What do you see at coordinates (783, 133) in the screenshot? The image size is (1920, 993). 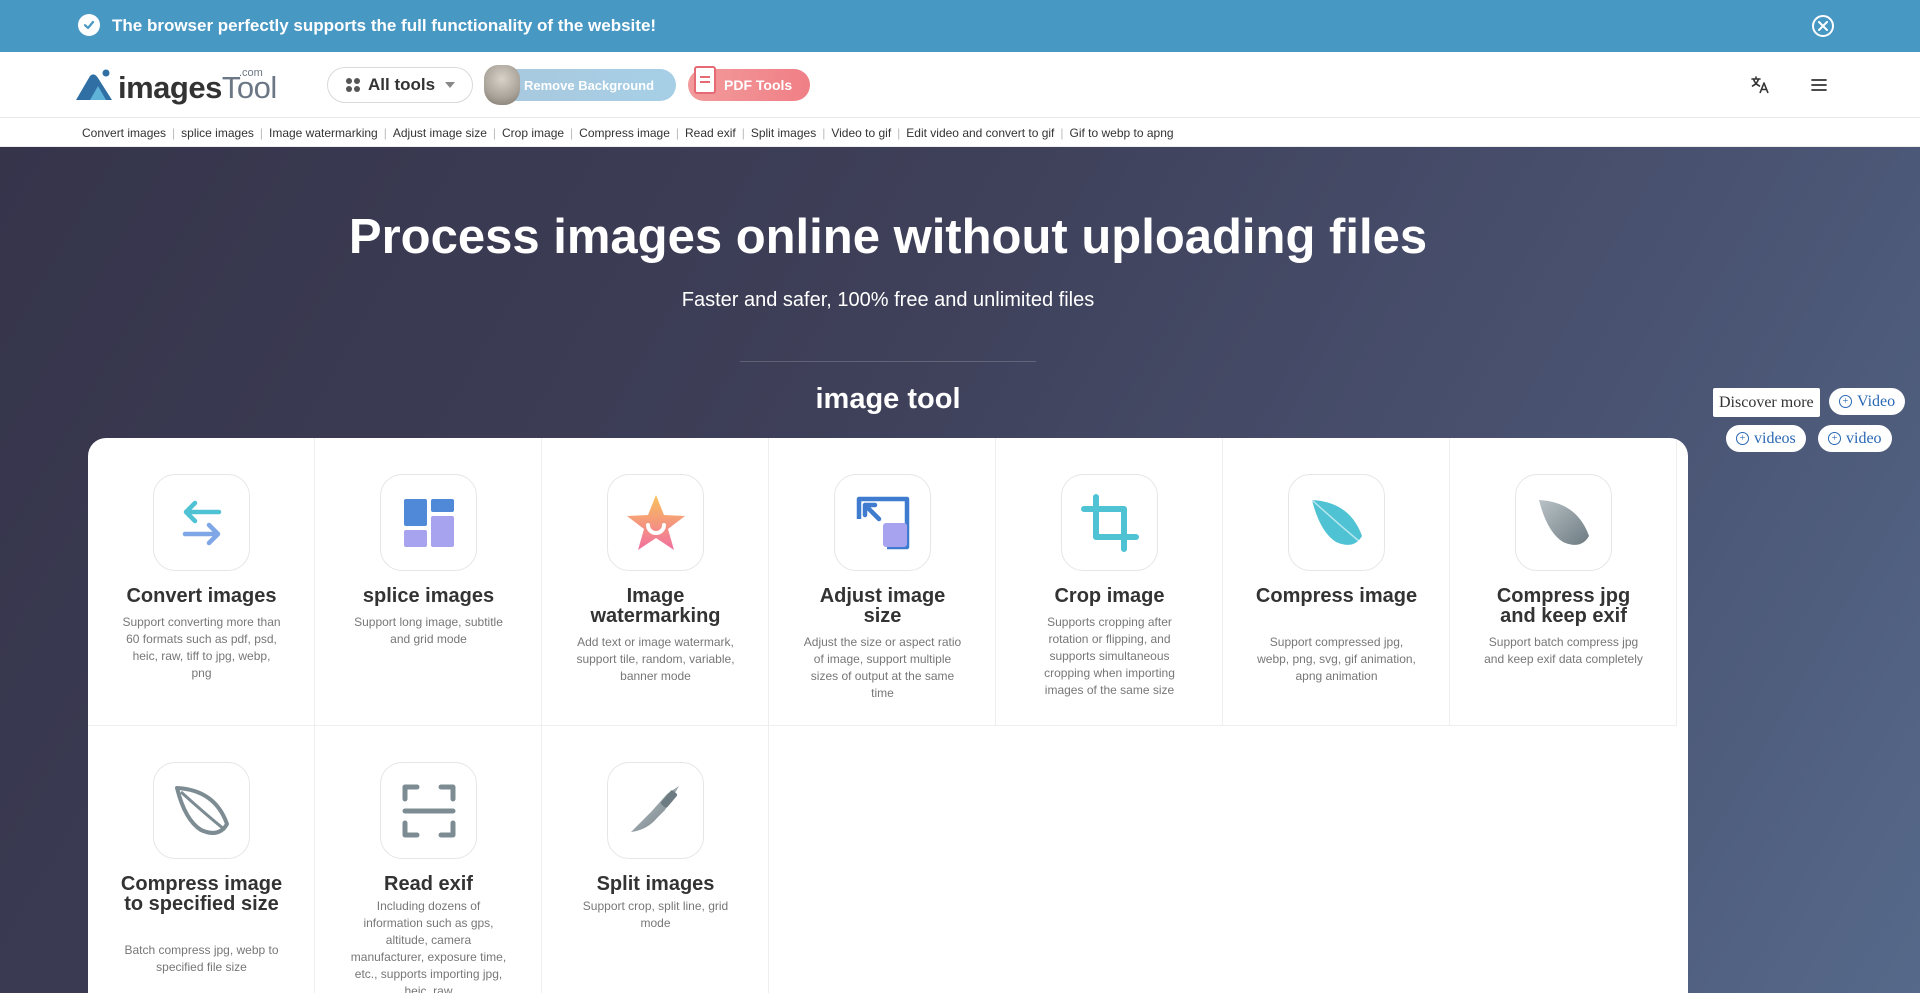 I see `subnav-split-images: Split images` at bounding box center [783, 133].